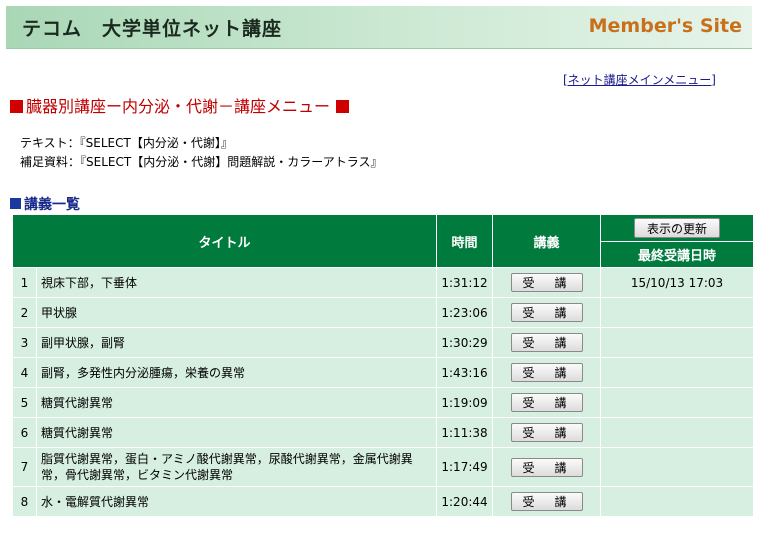 The width and height of the screenshot is (760, 536). Describe the element at coordinates (24, 402) in the screenshot. I see `row-number: 5` at that location.